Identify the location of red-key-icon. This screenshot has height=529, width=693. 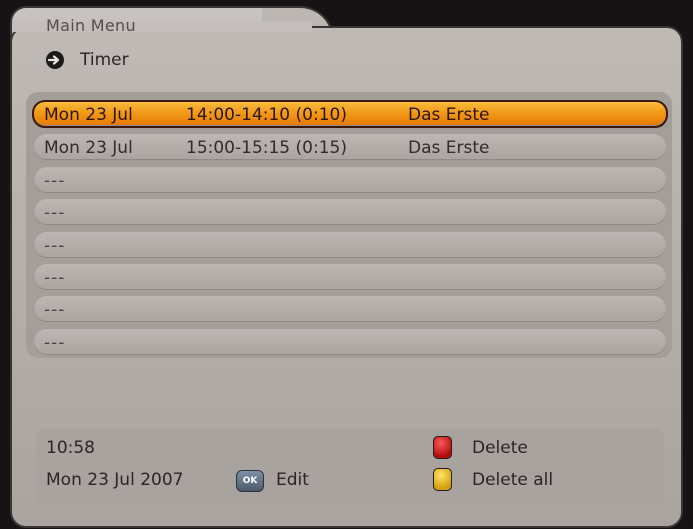
(442, 447).